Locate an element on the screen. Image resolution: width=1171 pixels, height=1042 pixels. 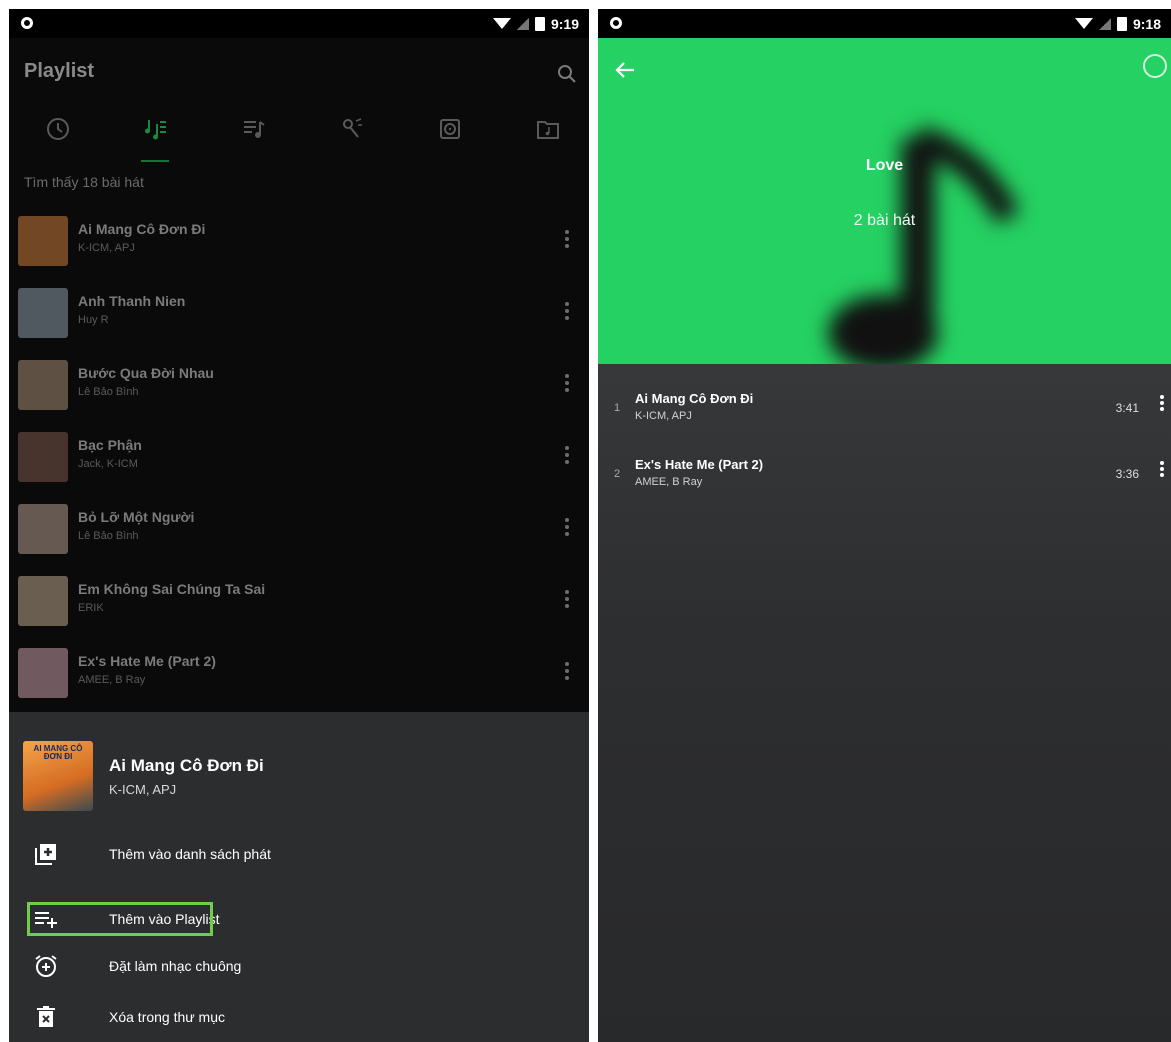
music-notes-icon is located at coordinates (155, 130).